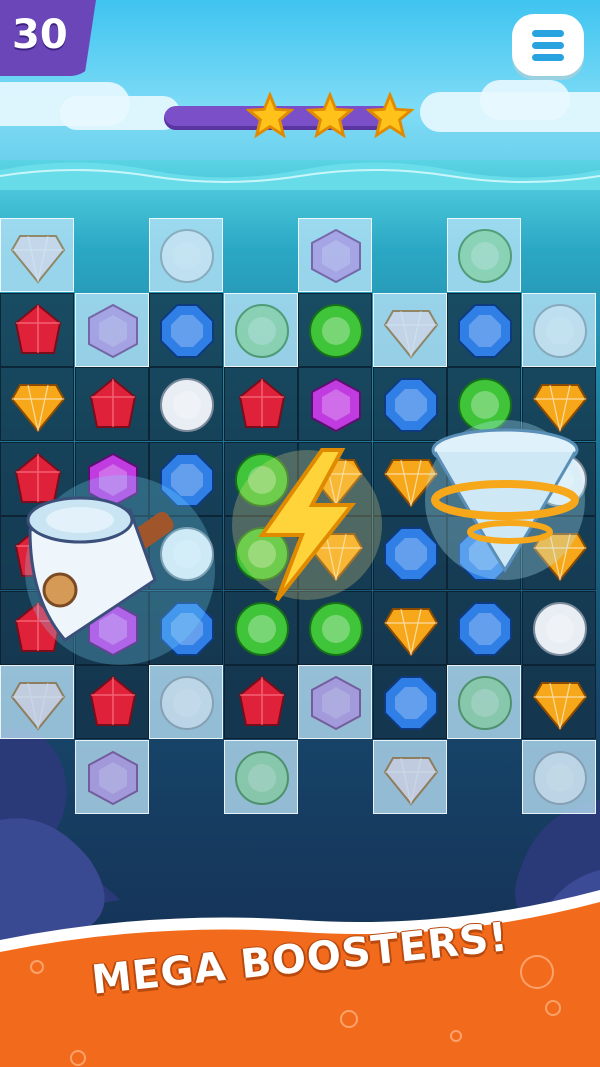 The image size is (600, 1067). I want to click on moves-counter: 30, so click(48, 38).